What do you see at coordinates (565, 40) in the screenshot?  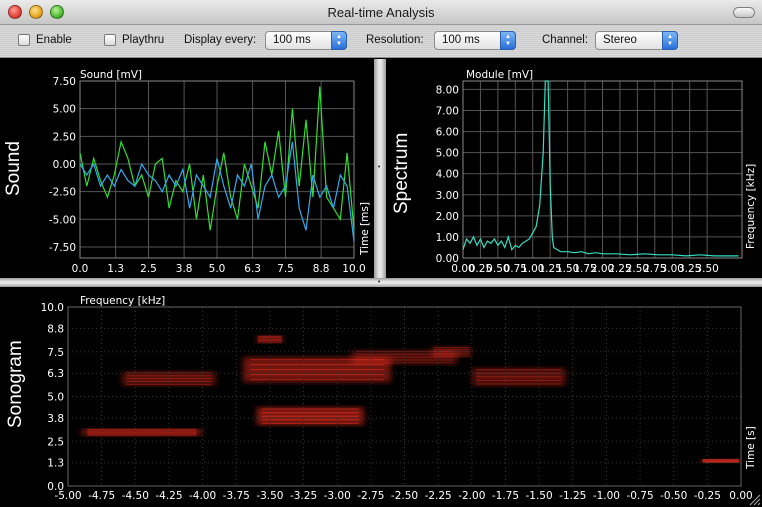 I see `channel-label: Channel:` at bounding box center [565, 40].